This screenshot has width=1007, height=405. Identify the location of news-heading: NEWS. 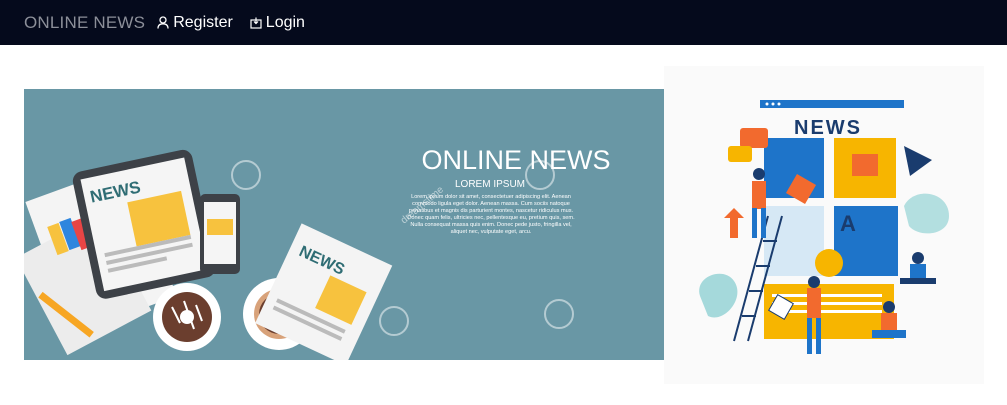
(828, 128).